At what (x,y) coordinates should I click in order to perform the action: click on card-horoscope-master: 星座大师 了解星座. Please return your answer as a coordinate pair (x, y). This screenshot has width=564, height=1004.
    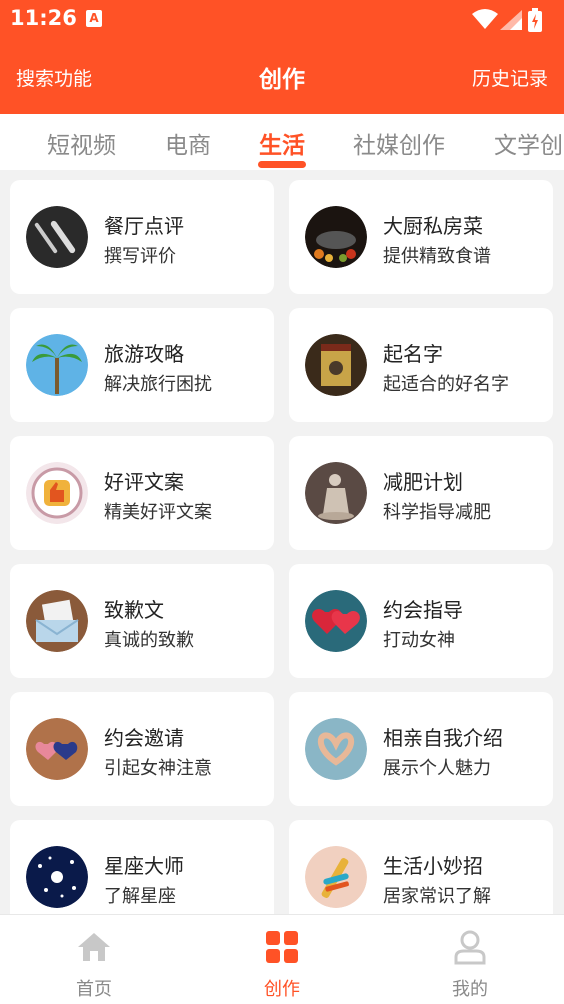
    Looking at the image, I should click on (142, 867).